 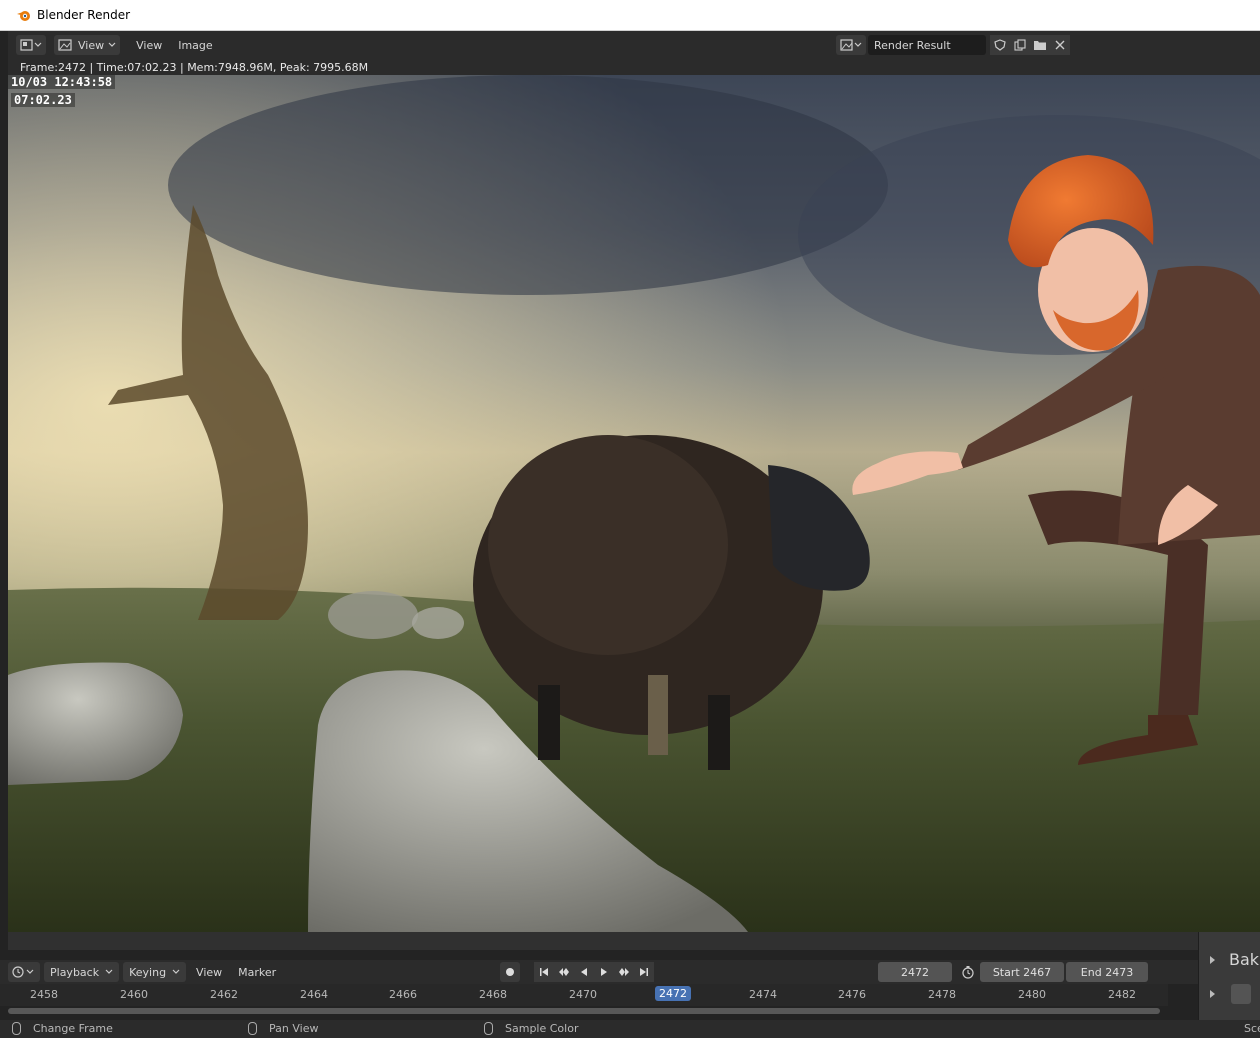 I want to click on properties-panel: Bak, so click(x=1229, y=976).